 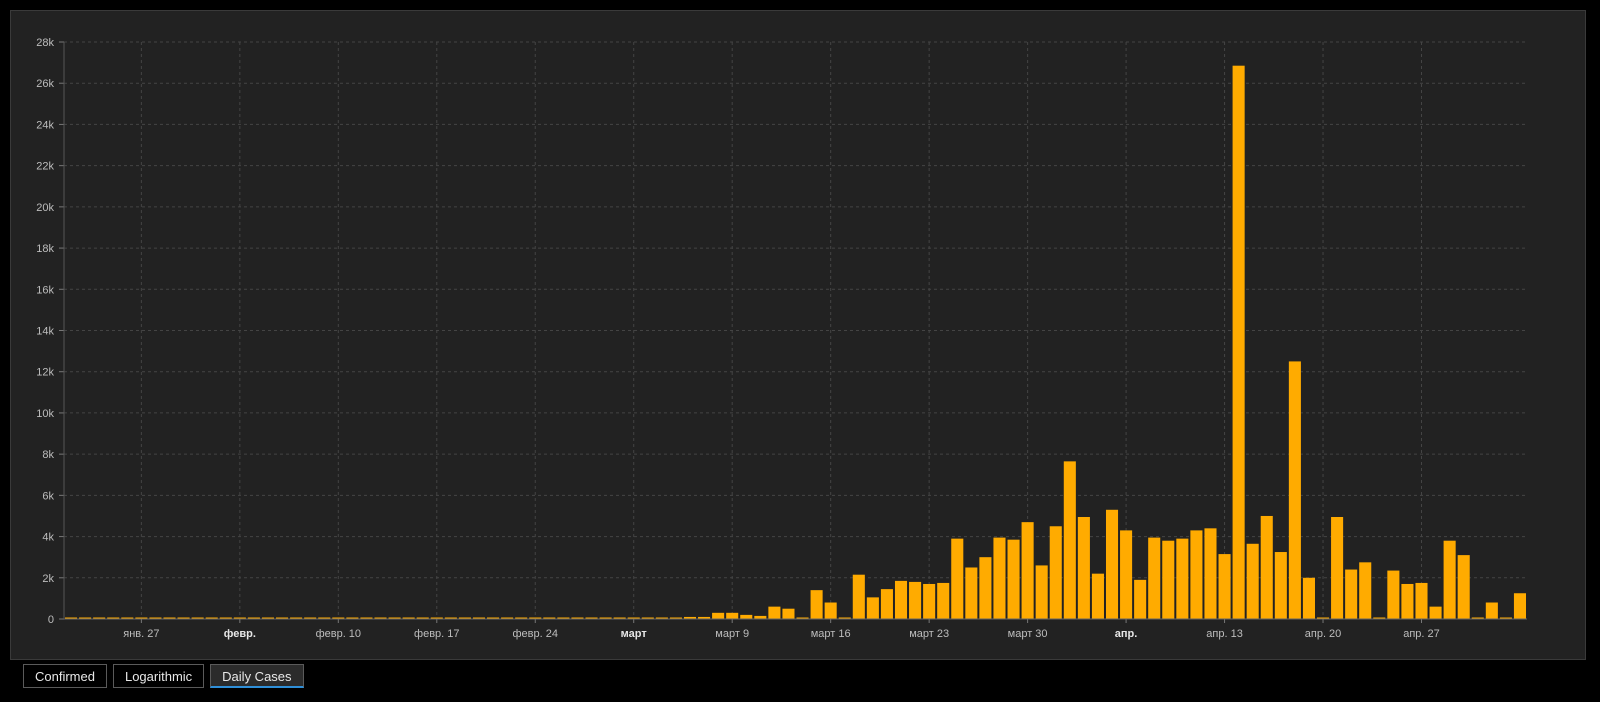 What do you see at coordinates (45, 167) in the screenshot?
I see `y-tick-label: 22k` at bounding box center [45, 167].